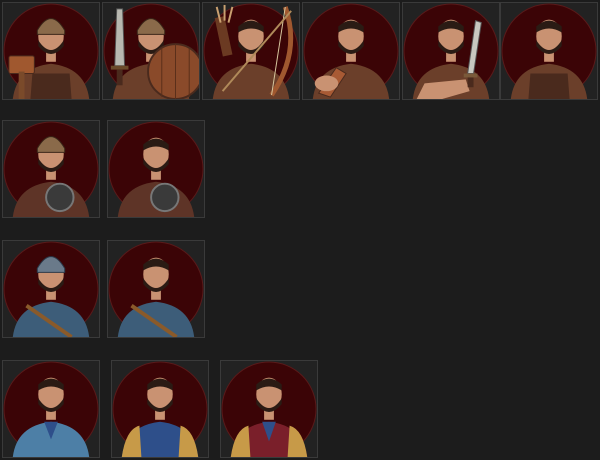 The image size is (600, 460). Describe the element at coordinates (173, 71) in the screenshot. I see `round-shield-icon` at that location.